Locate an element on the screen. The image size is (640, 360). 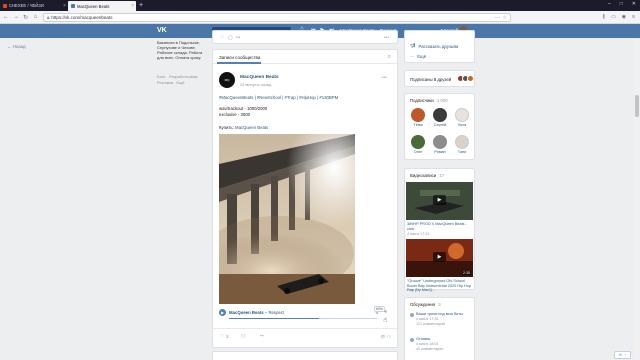
tab-community-posts: Записи сообщества is located at coordinates (239, 57).